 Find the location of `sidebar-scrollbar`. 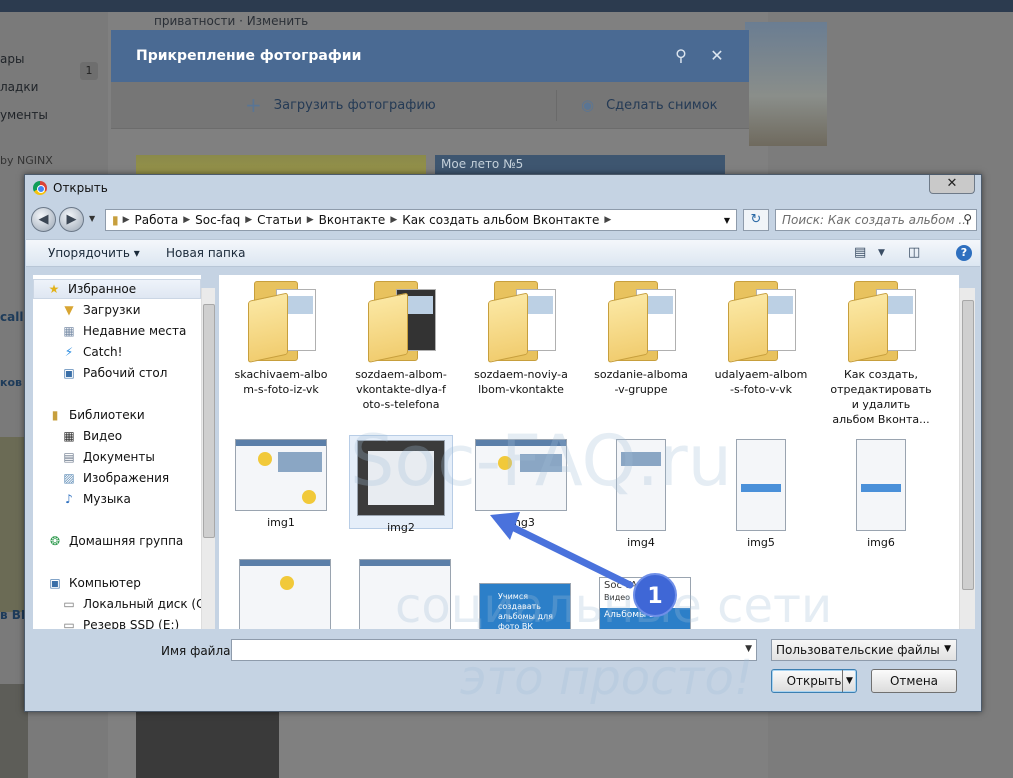

sidebar-scrollbar is located at coordinates (208, 458).